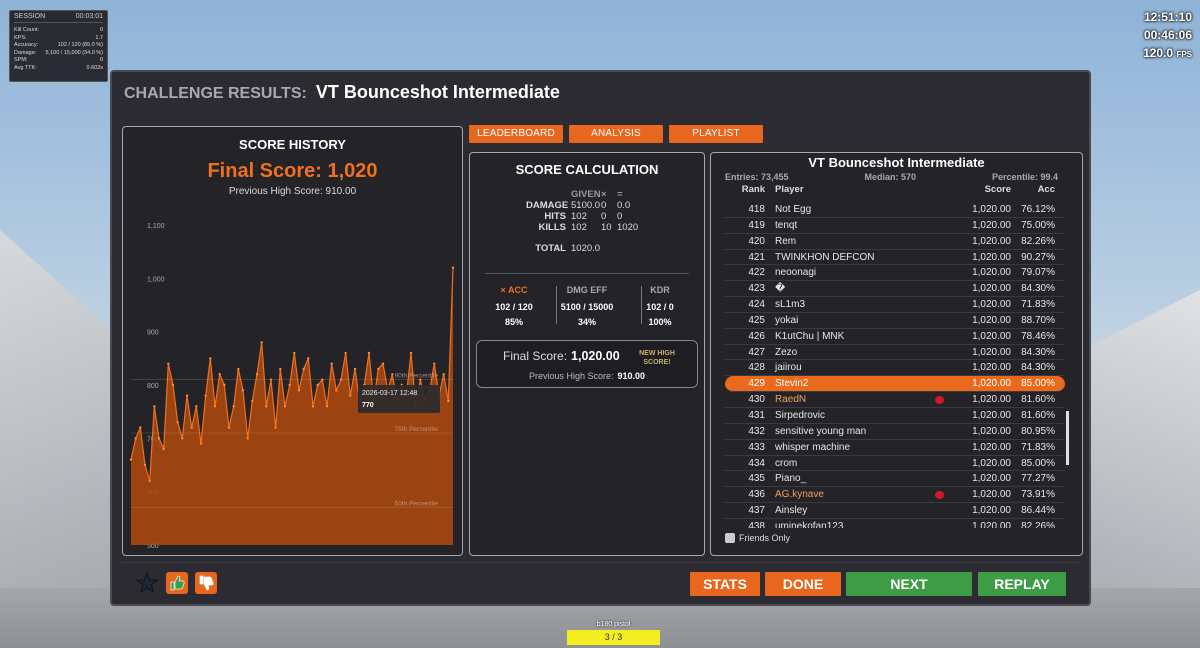 The height and width of the screenshot is (648, 1200). What do you see at coordinates (516, 134) in the screenshot?
I see `tab-leaderboard: LEADERBOARD` at bounding box center [516, 134].